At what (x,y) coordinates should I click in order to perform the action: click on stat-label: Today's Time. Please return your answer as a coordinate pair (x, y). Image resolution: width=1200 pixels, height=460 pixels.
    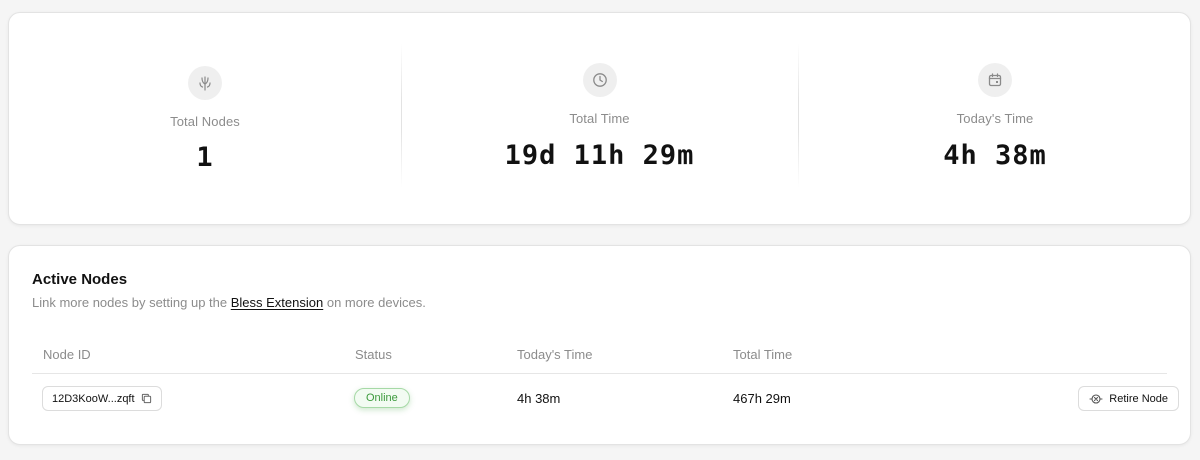
    Looking at the image, I should click on (995, 118).